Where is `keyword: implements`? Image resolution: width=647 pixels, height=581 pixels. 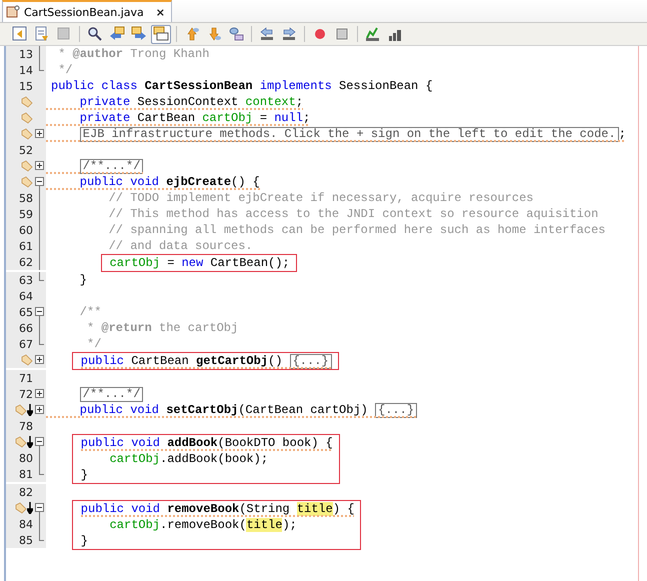 keyword: implements is located at coordinates (296, 86).